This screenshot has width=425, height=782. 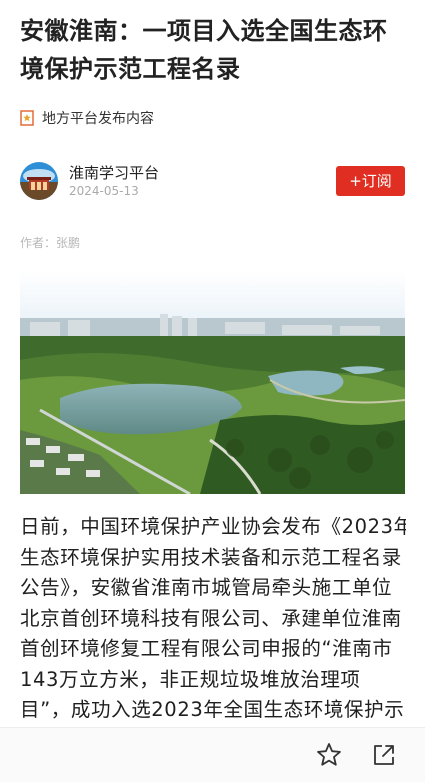 I want to click on article-paragraph-line: 目”，成功入选2023年全国生态环境保护示, so click(x=212, y=709).